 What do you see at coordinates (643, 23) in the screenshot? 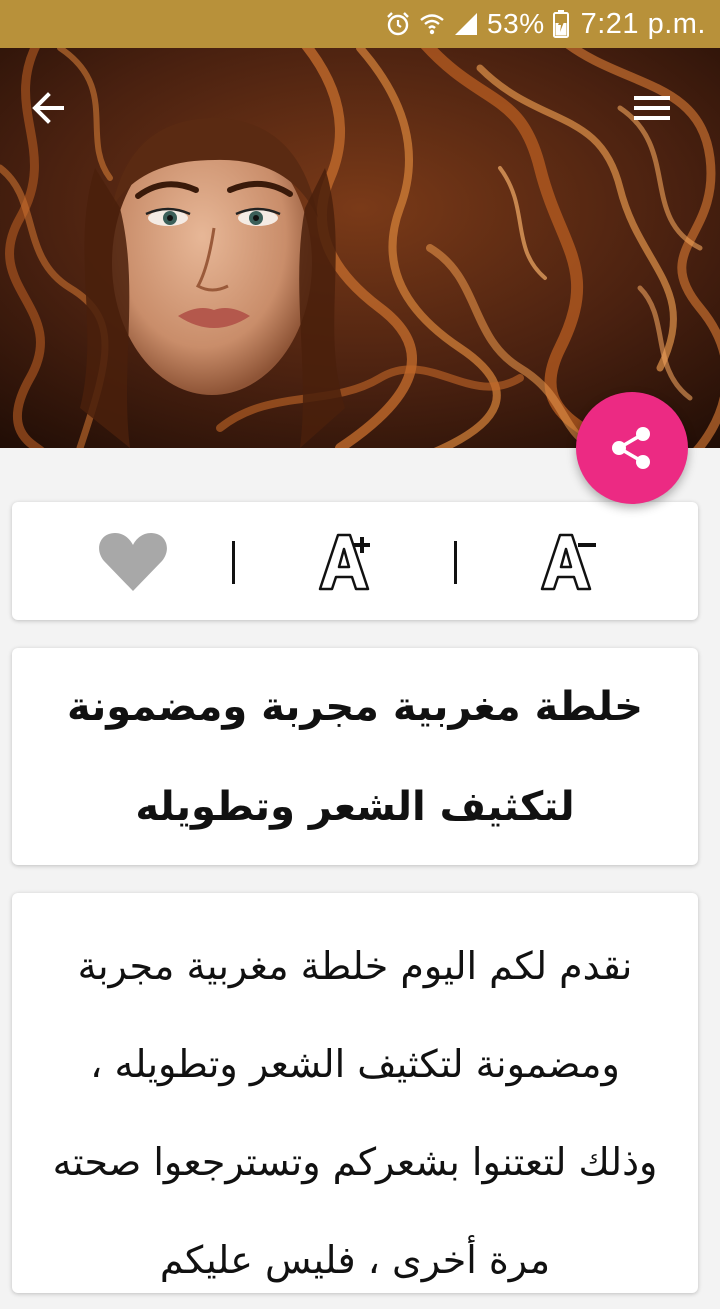
I see `clock: 7:21 p.m.` at bounding box center [643, 23].